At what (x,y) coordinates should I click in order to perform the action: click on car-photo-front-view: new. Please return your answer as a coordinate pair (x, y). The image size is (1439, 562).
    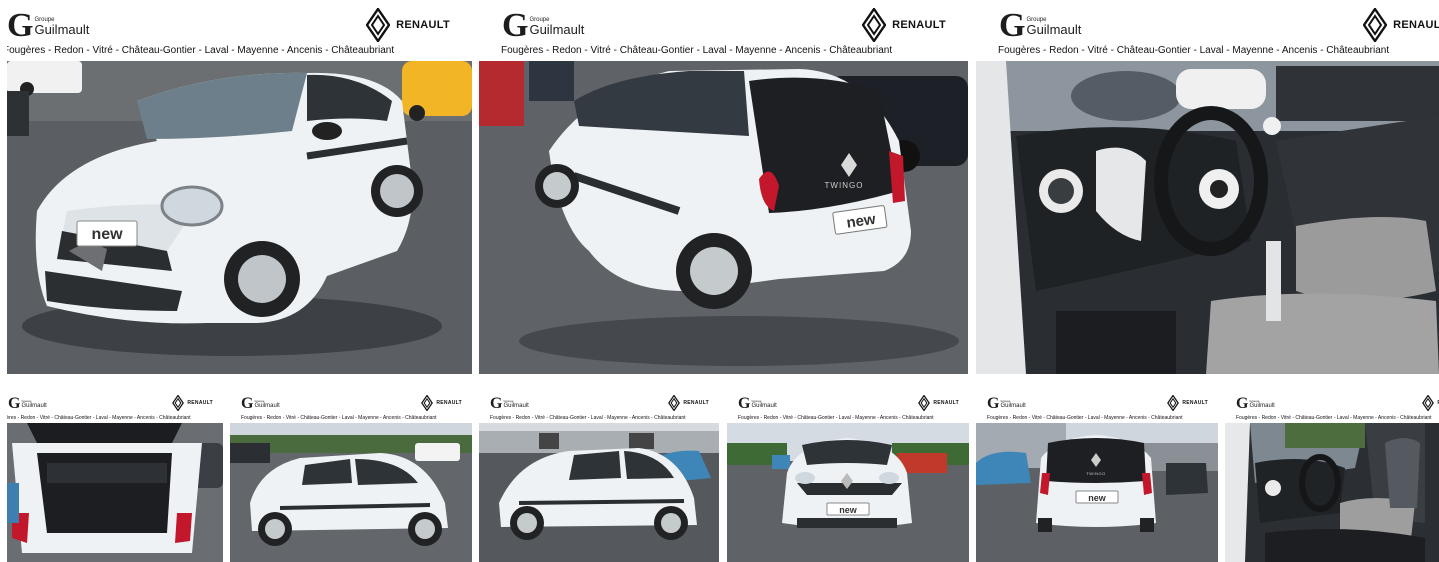
    Looking at the image, I should click on (848, 492).